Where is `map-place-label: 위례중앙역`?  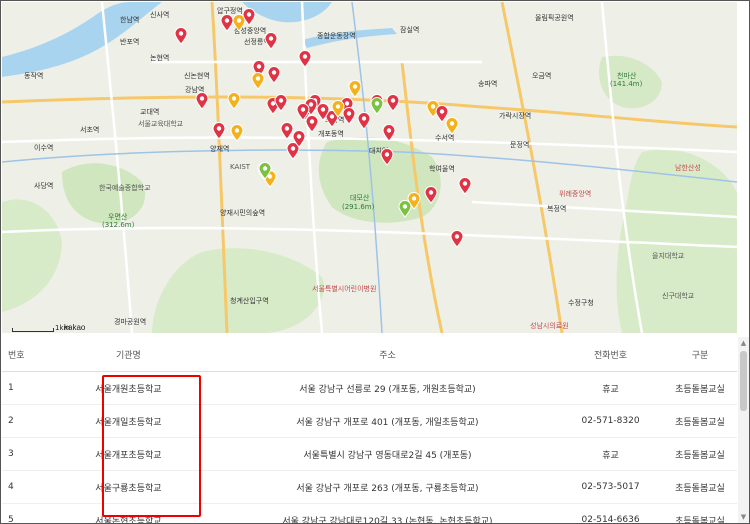
map-place-label: 위례중앙역 is located at coordinates (575, 194).